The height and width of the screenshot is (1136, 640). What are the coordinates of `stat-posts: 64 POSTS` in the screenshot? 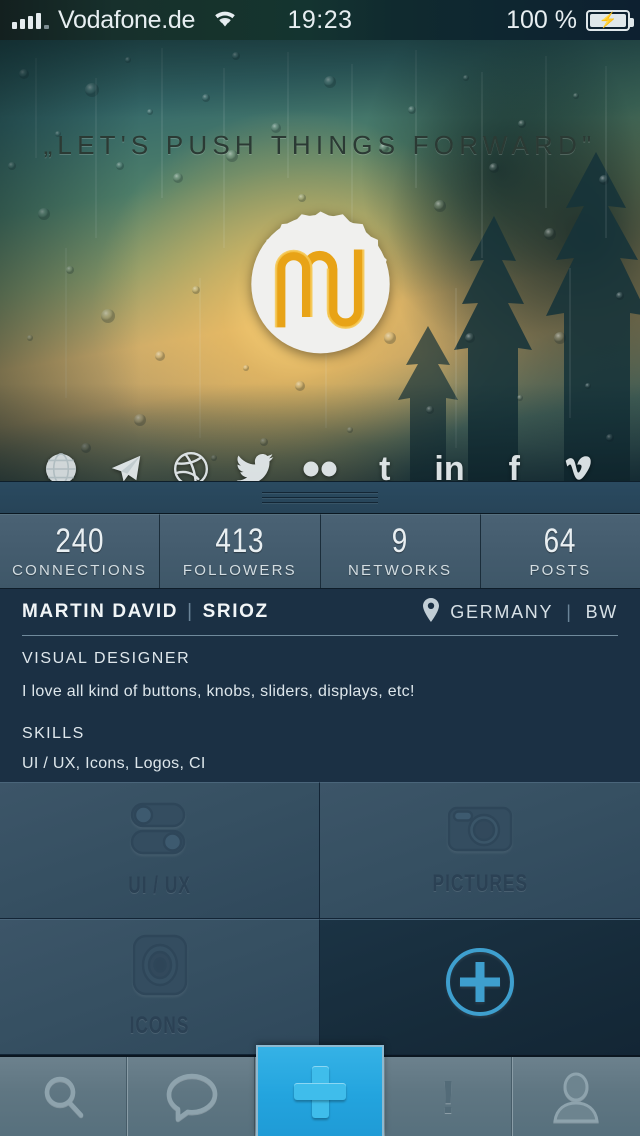 It's located at (560, 551).